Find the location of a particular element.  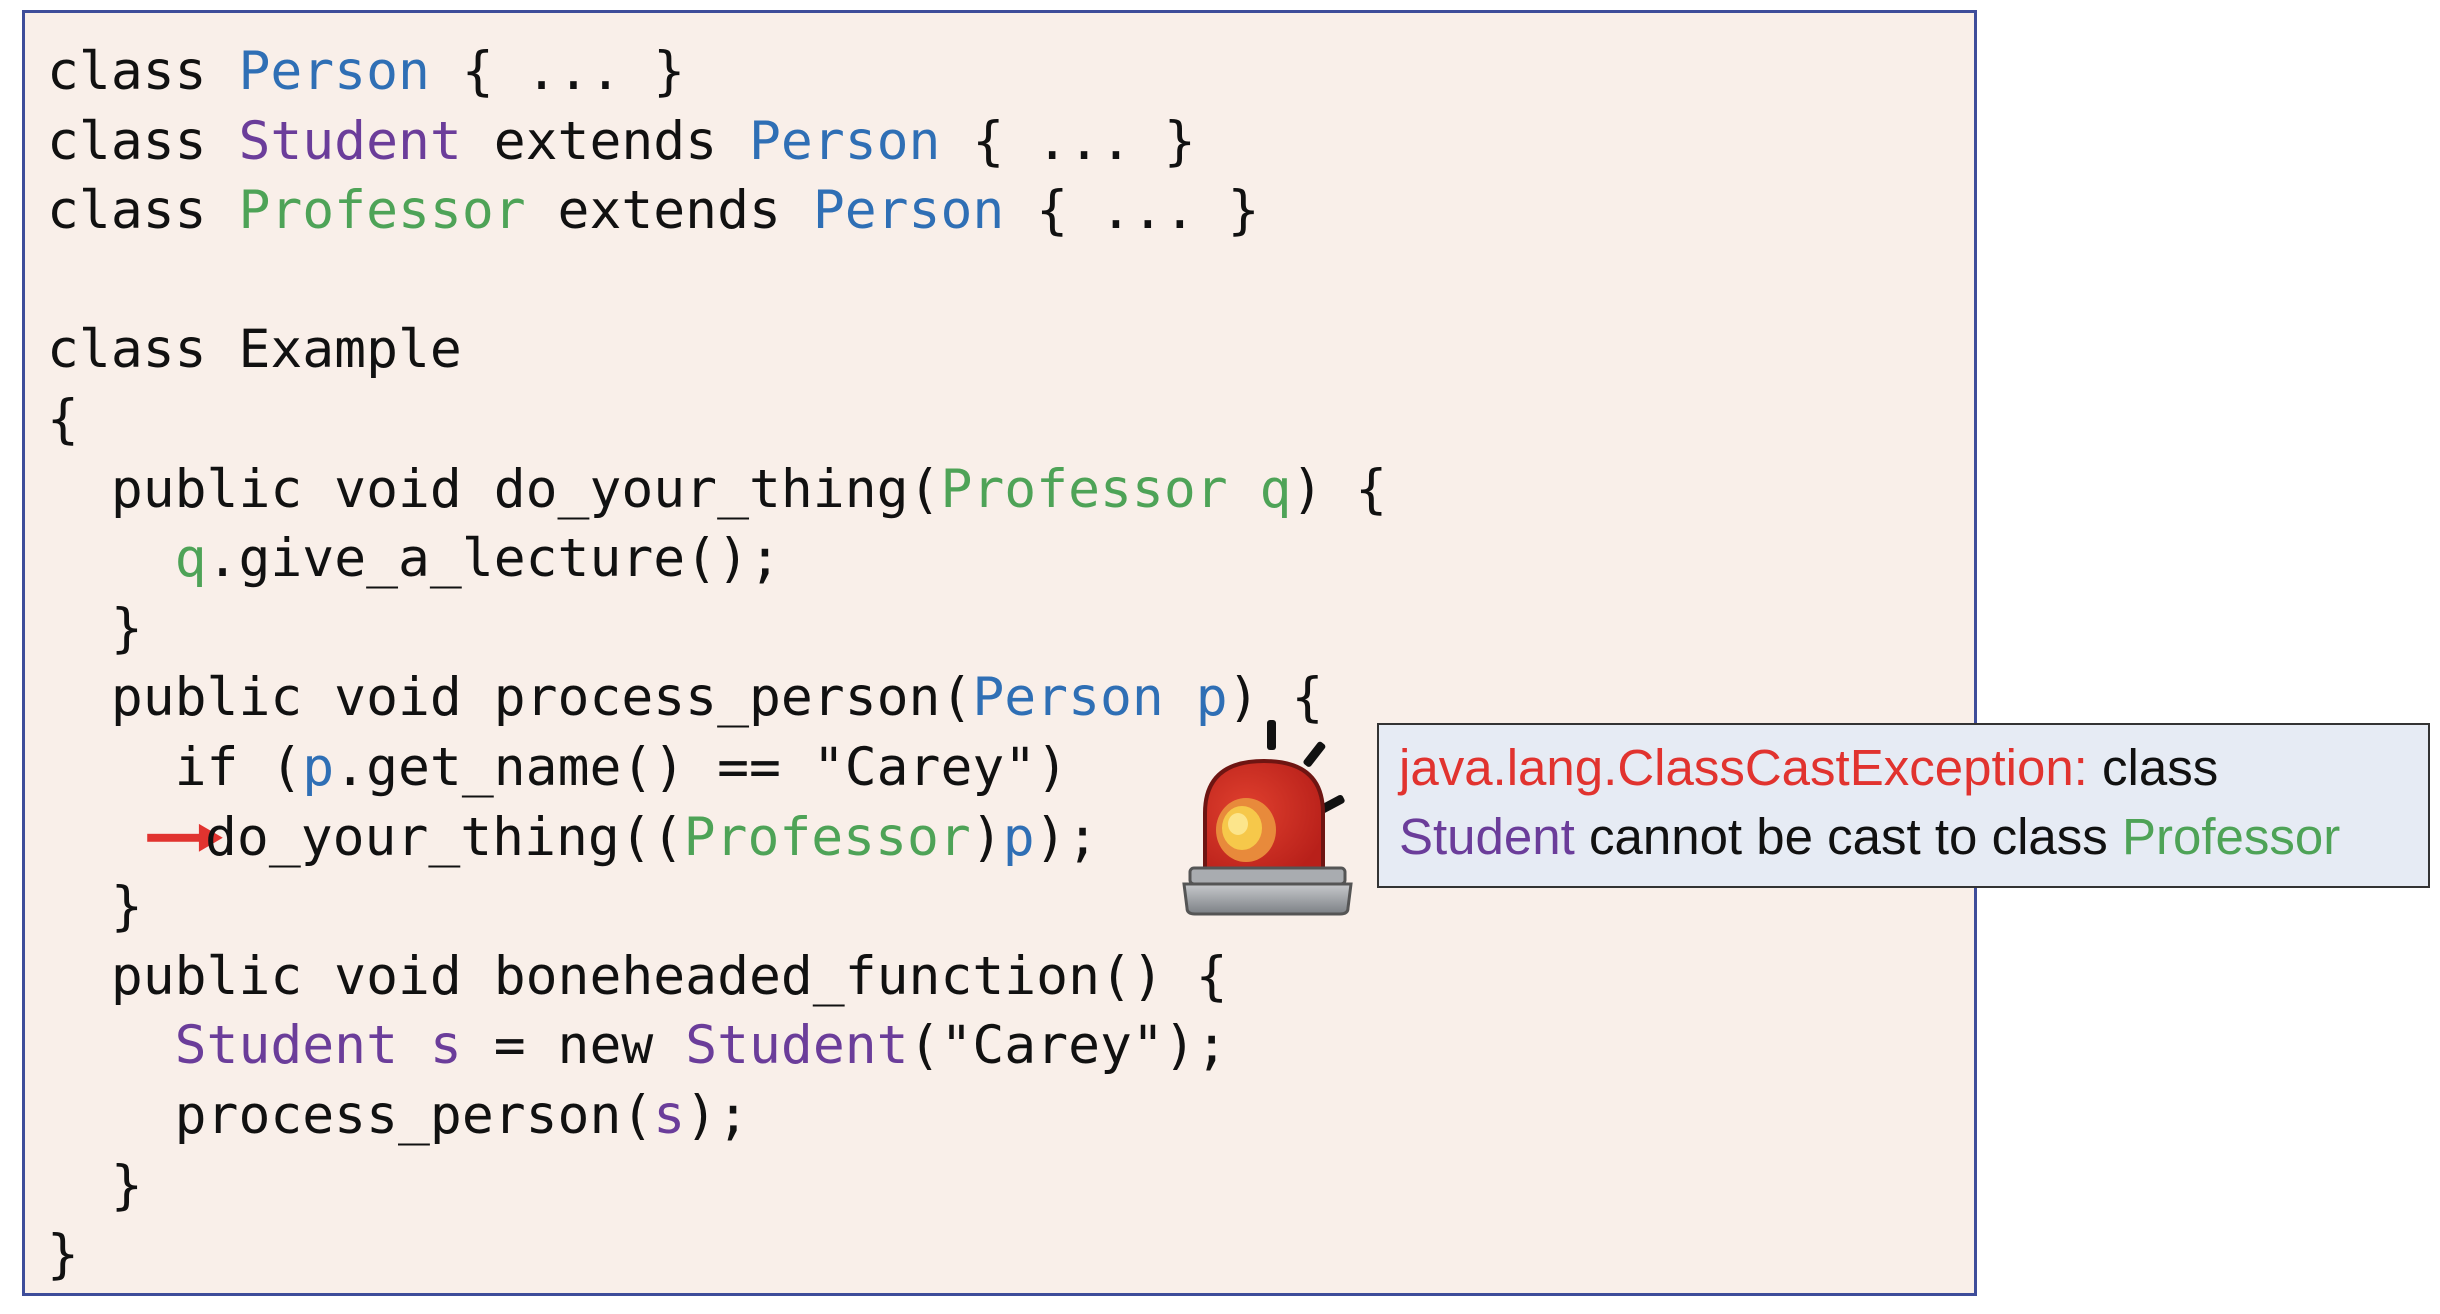

code-line: { is located at coordinates (717, 420).